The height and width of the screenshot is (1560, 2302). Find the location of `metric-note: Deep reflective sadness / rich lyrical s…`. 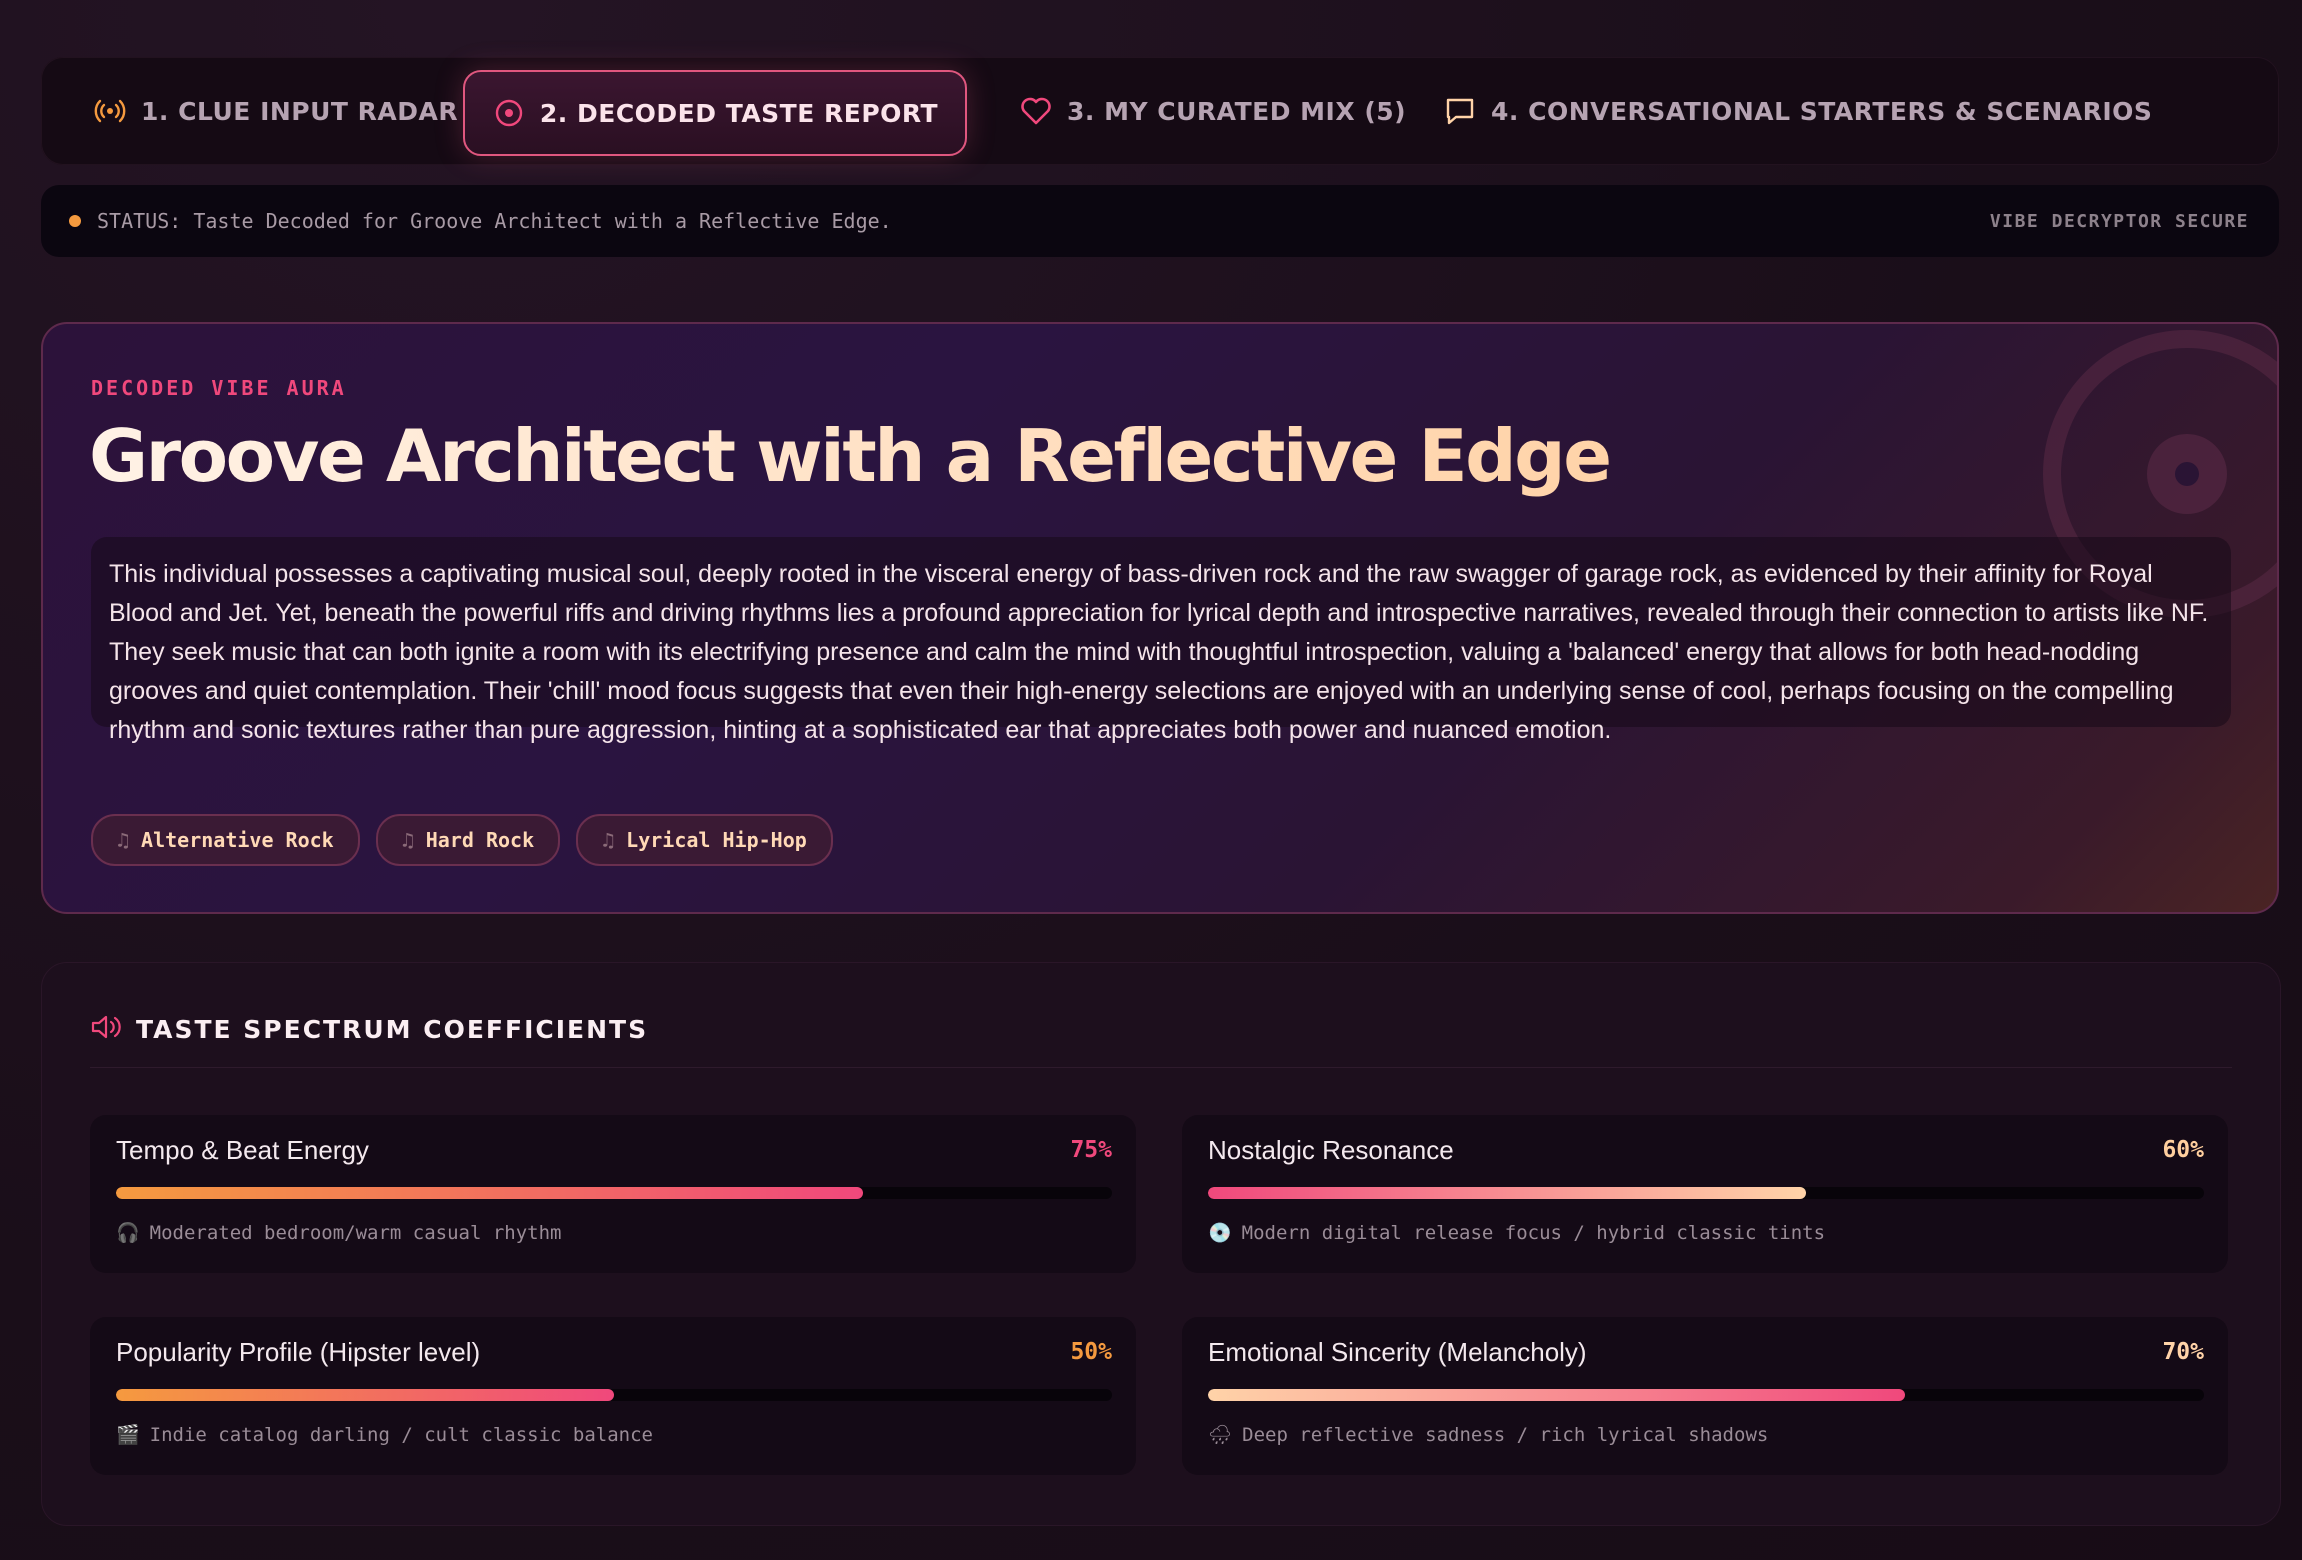

metric-note: Deep reflective sadness / rich lyrical s… is located at coordinates (1505, 1434).